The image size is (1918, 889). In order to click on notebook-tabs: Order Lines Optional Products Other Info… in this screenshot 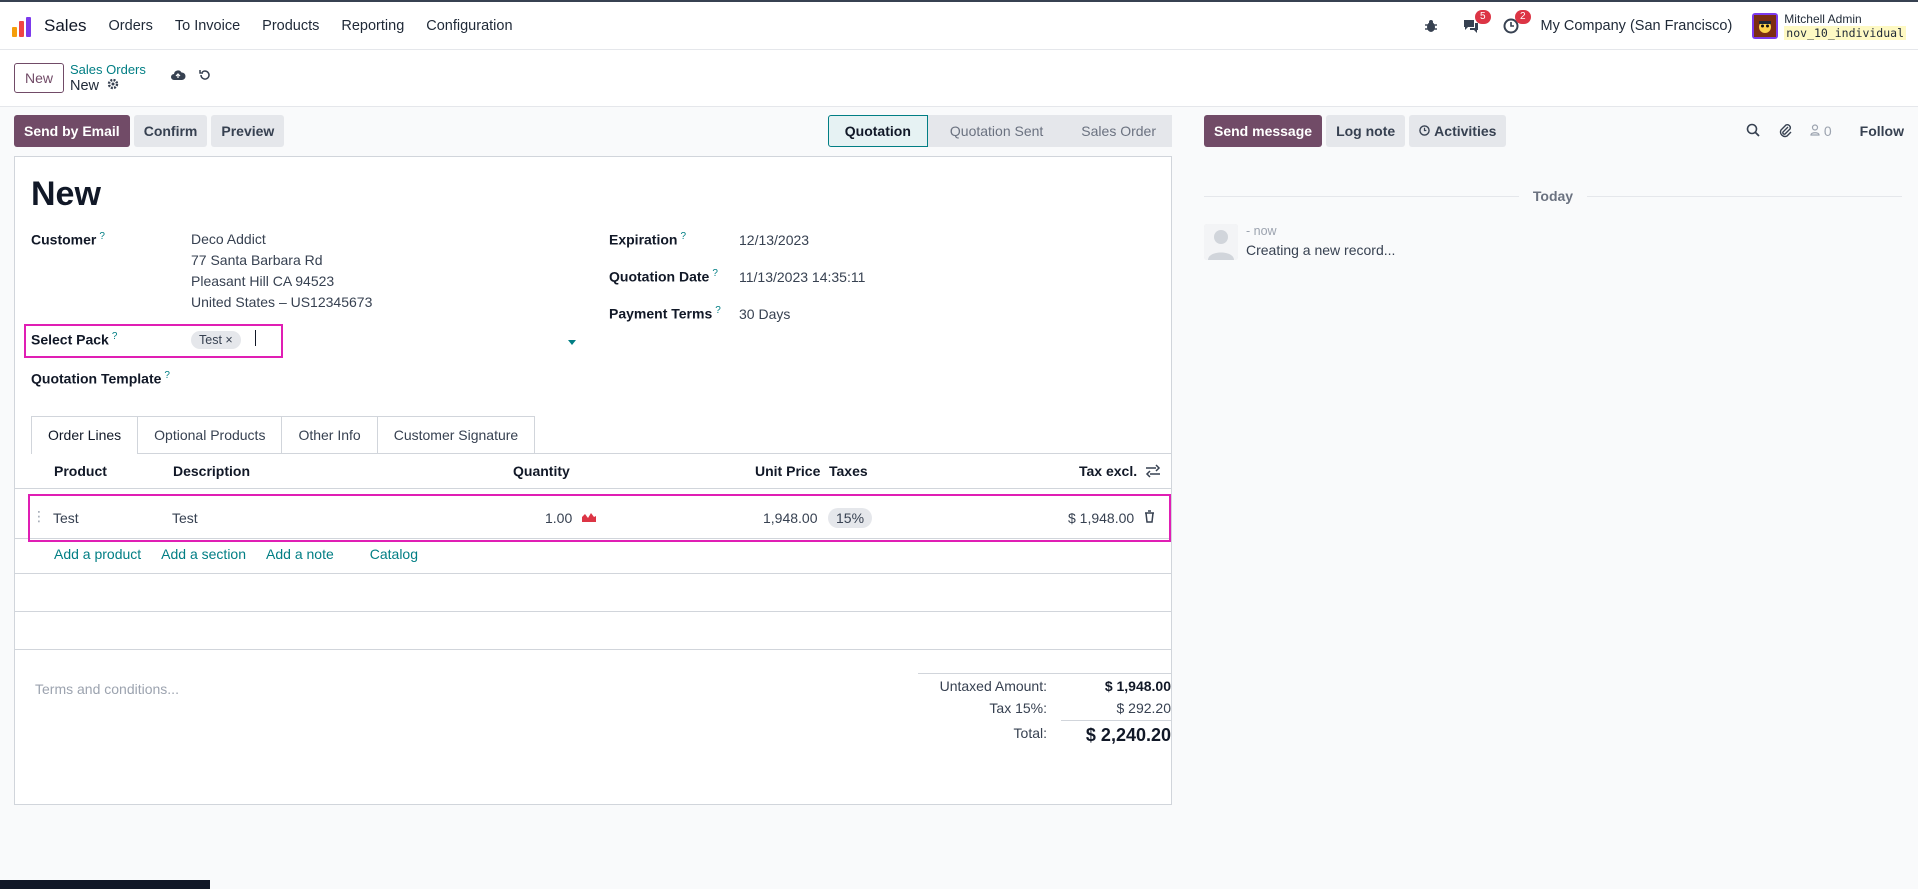, I will do `click(601, 435)`.